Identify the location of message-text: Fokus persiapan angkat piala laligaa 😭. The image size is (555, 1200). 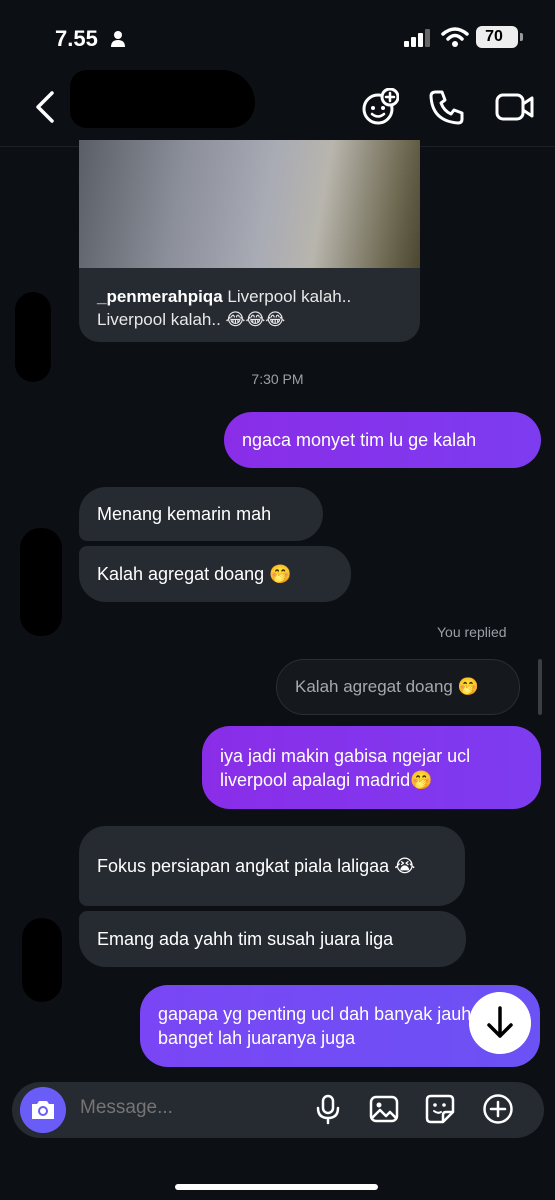
(256, 866).